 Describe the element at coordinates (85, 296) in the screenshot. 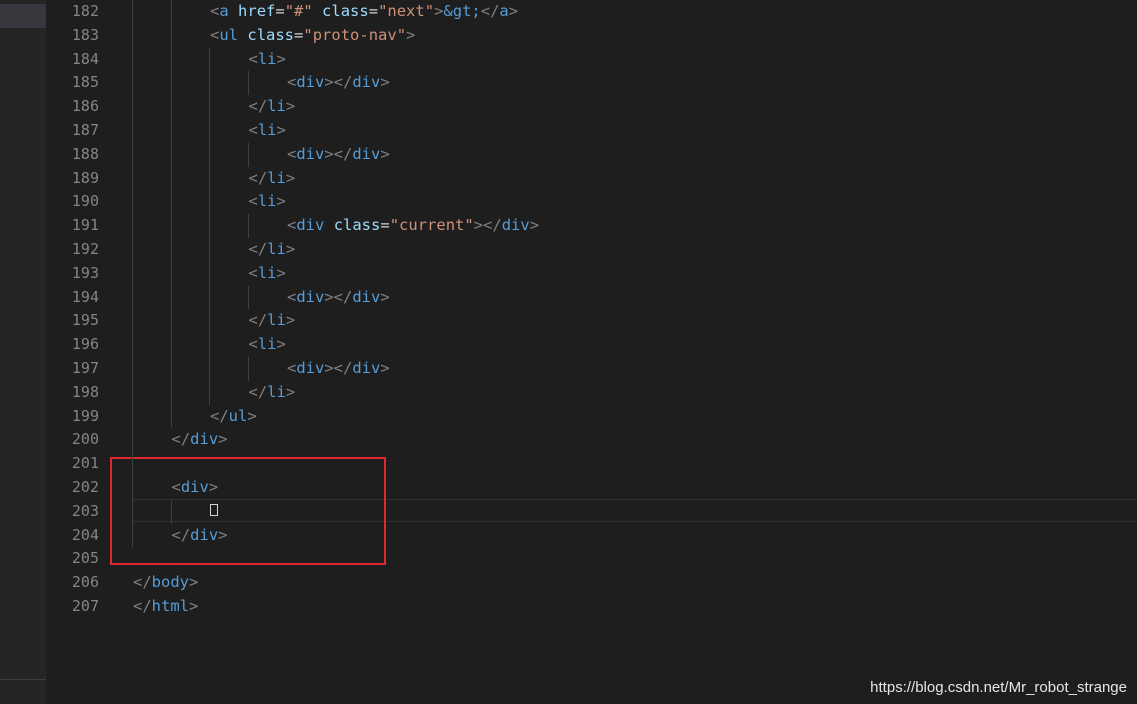

I see `line-number: 194` at that location.